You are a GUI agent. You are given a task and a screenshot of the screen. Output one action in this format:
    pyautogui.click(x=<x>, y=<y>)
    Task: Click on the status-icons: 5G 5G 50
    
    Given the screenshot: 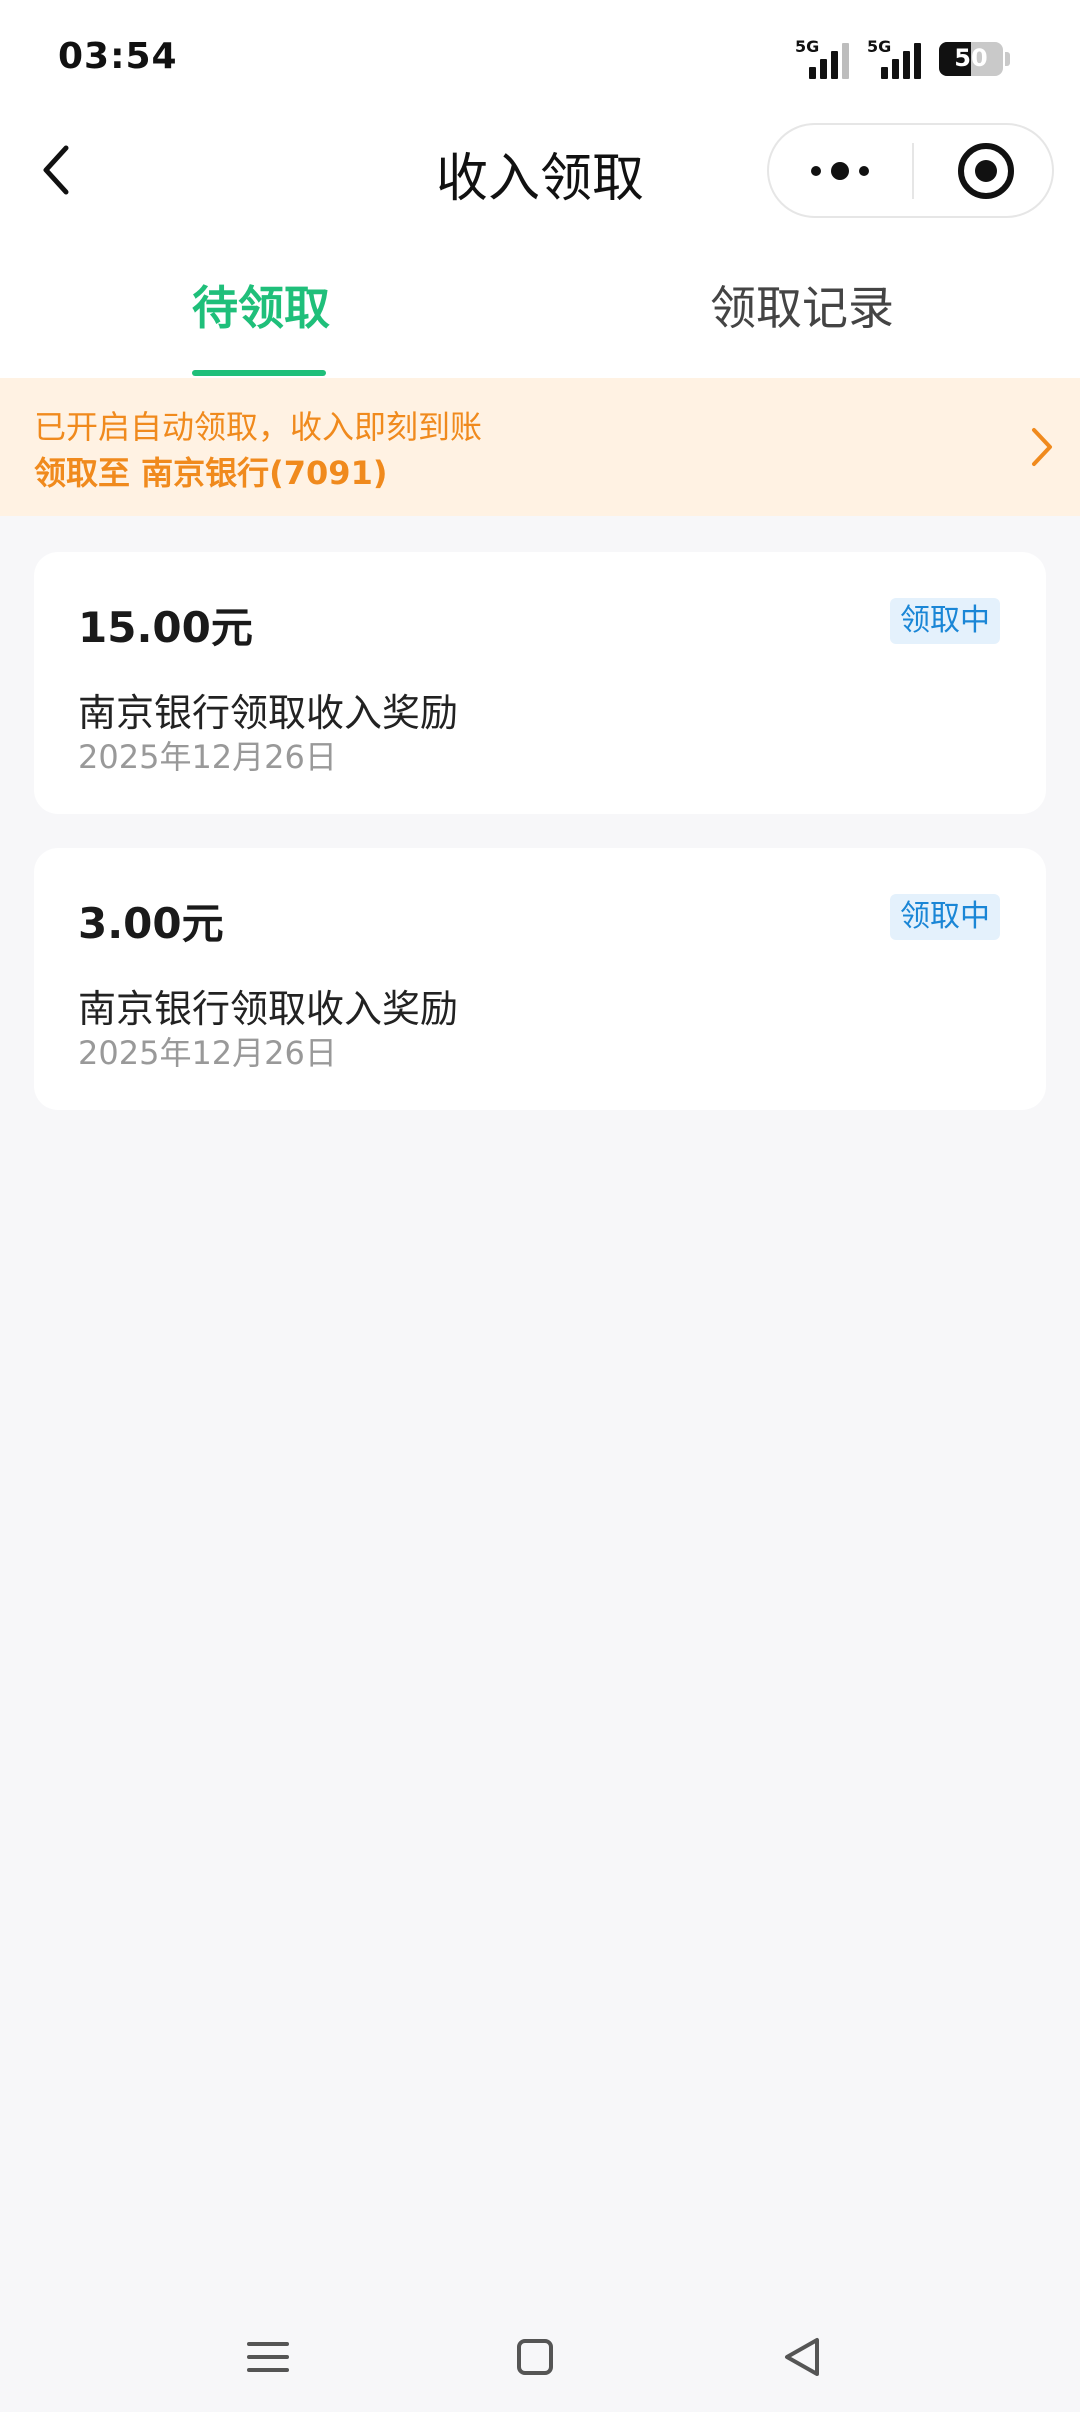 What is the action you would take?
    pyautogui.click(x=902, y=59)
    